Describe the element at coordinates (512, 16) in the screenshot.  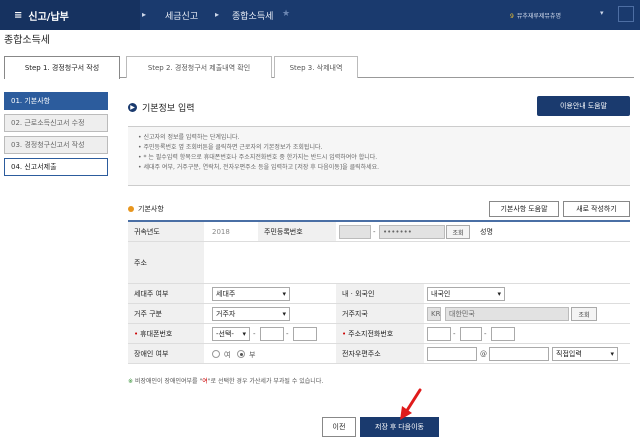
I see `user-dot-icon: 9` at that location.